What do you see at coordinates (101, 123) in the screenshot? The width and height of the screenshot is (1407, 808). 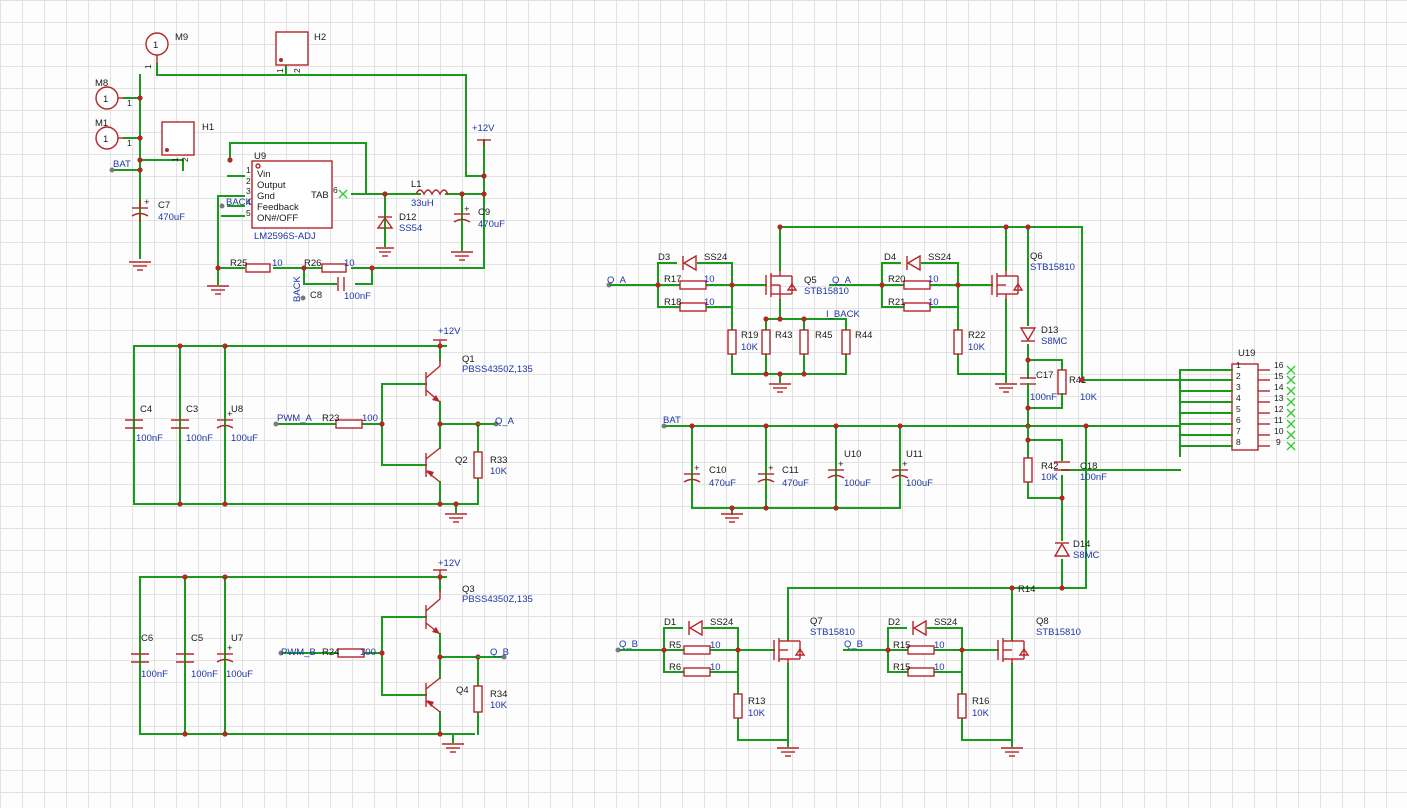 I see `m1-ref: M1` at bounding box center [101, 123].